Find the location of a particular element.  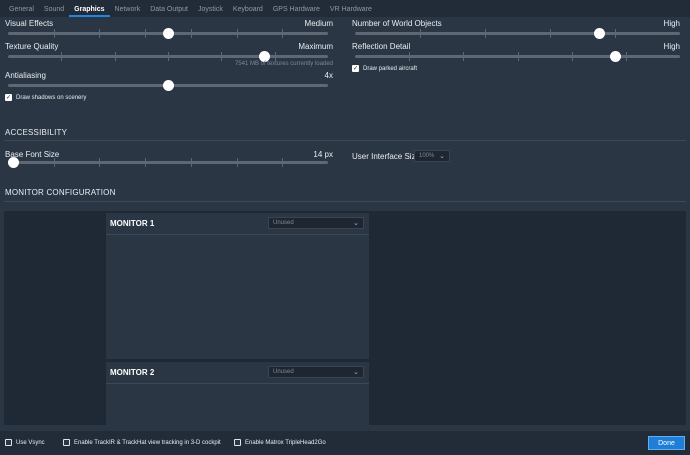

tab-general: General is located at coordinates (21, 11).